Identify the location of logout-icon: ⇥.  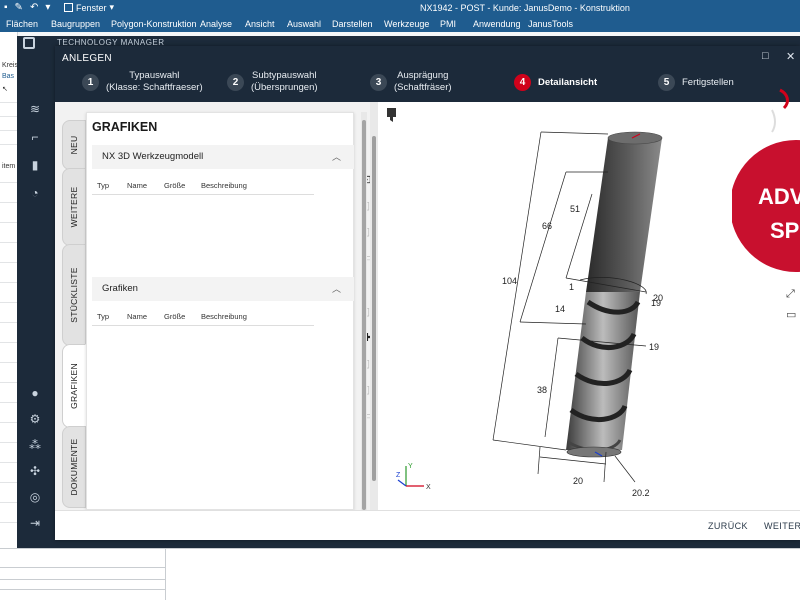
(35, 523).